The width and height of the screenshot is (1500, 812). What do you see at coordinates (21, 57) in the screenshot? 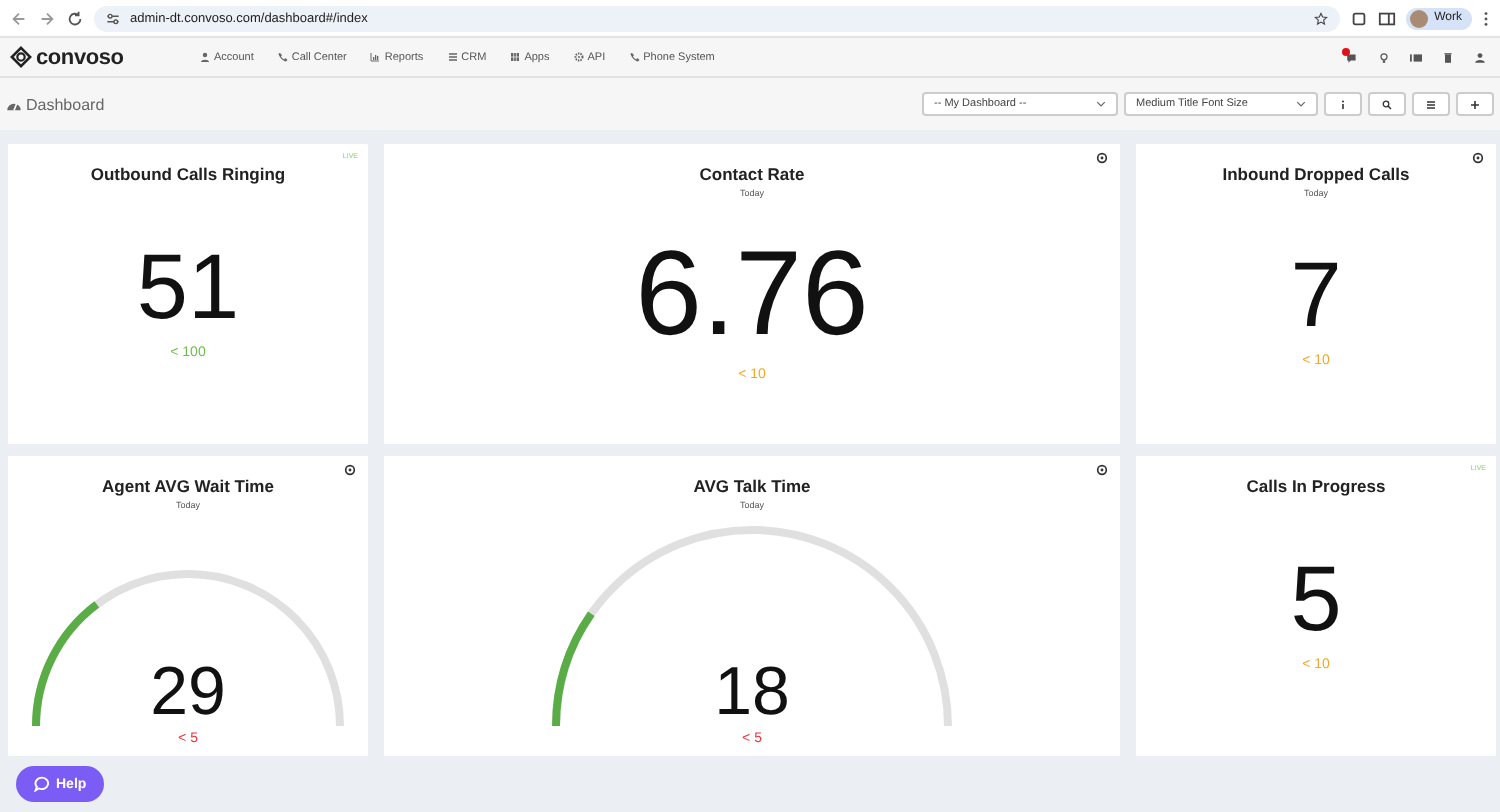
I see `logo-icon` at bounding box center [21, 57].